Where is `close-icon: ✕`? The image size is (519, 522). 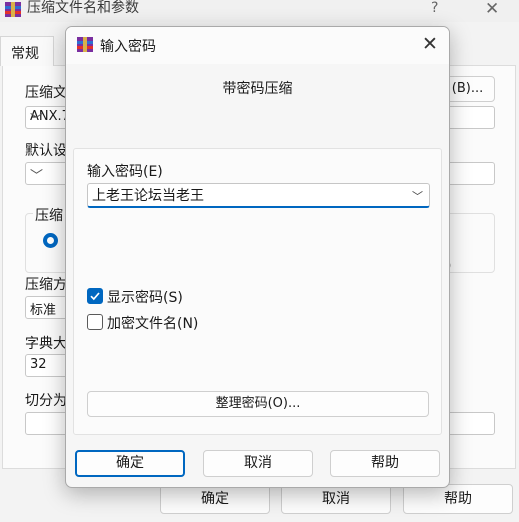
close-icon: ✕ is located at coordinates (430, 44).